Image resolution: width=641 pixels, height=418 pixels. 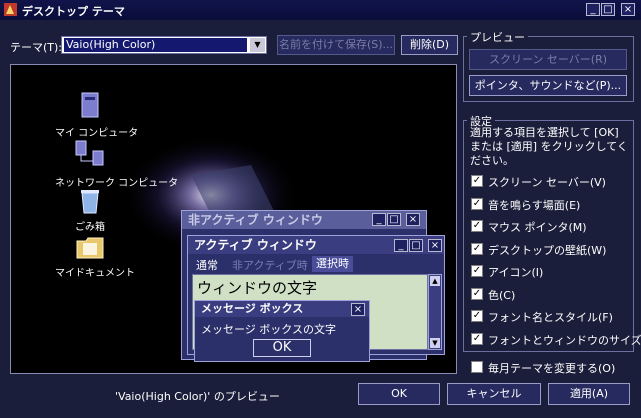 I want to click on desktop-icon-label: マイ コンピュータ, so click(x=97, y=133).